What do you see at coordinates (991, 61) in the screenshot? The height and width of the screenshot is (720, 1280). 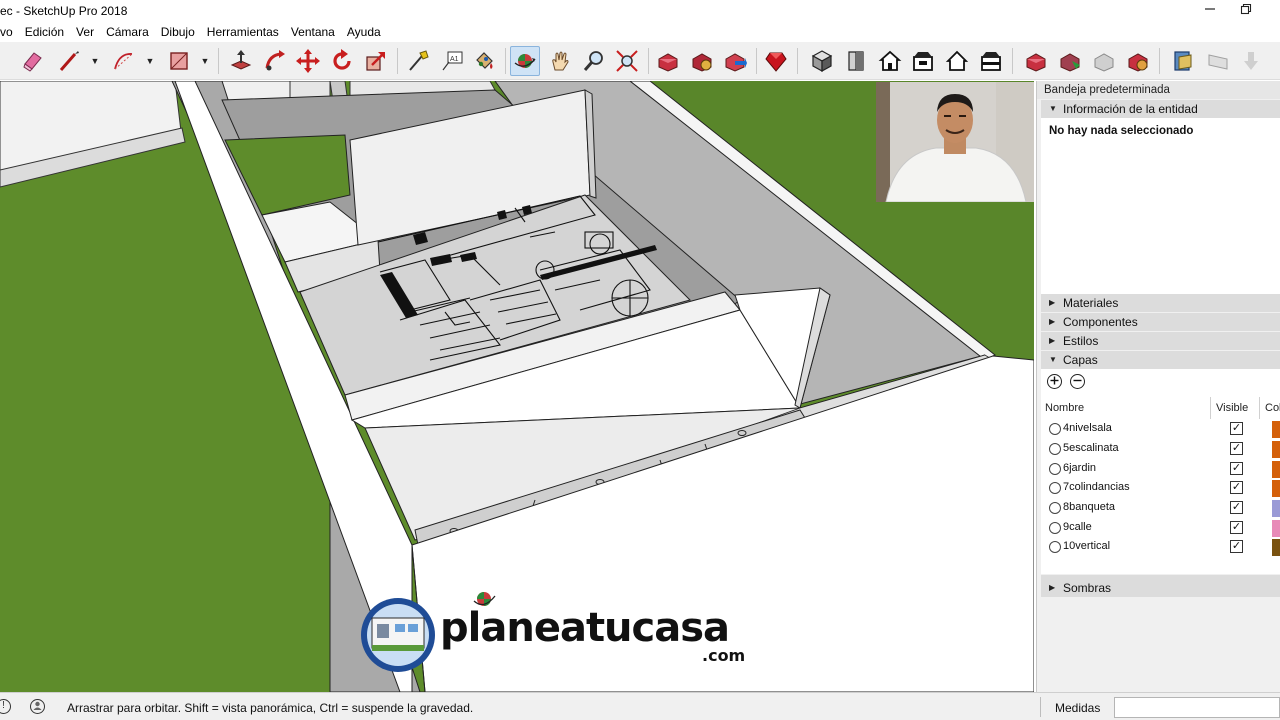 I see `left-view-button` at bounding box center [991, 61].